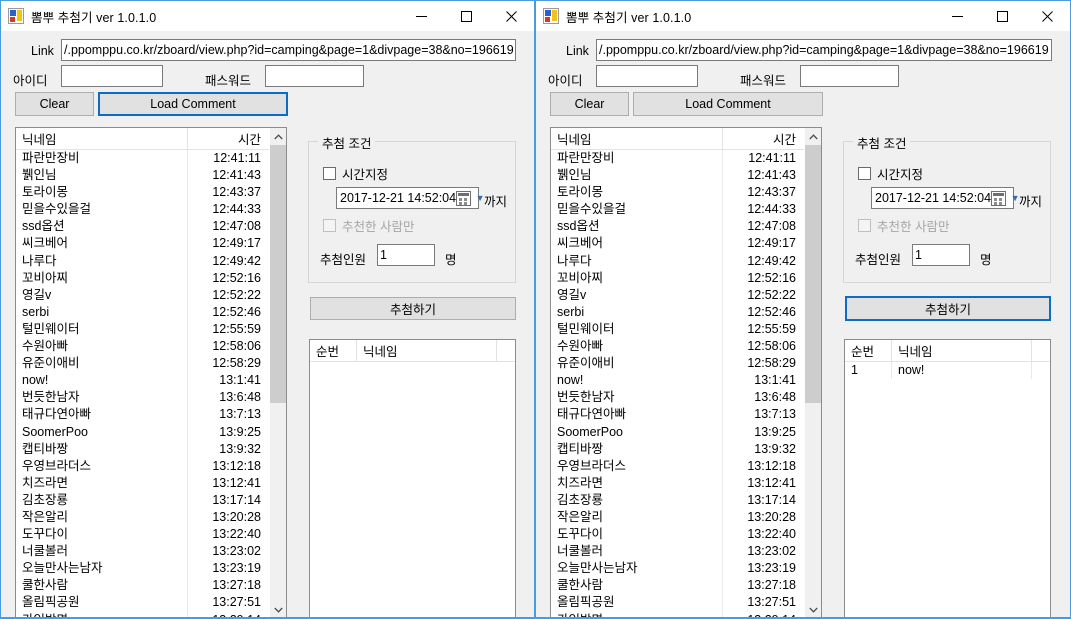 The width and height of the screenshot is (1071, 619). I want to click on calendar-icon, so click(999, 198).